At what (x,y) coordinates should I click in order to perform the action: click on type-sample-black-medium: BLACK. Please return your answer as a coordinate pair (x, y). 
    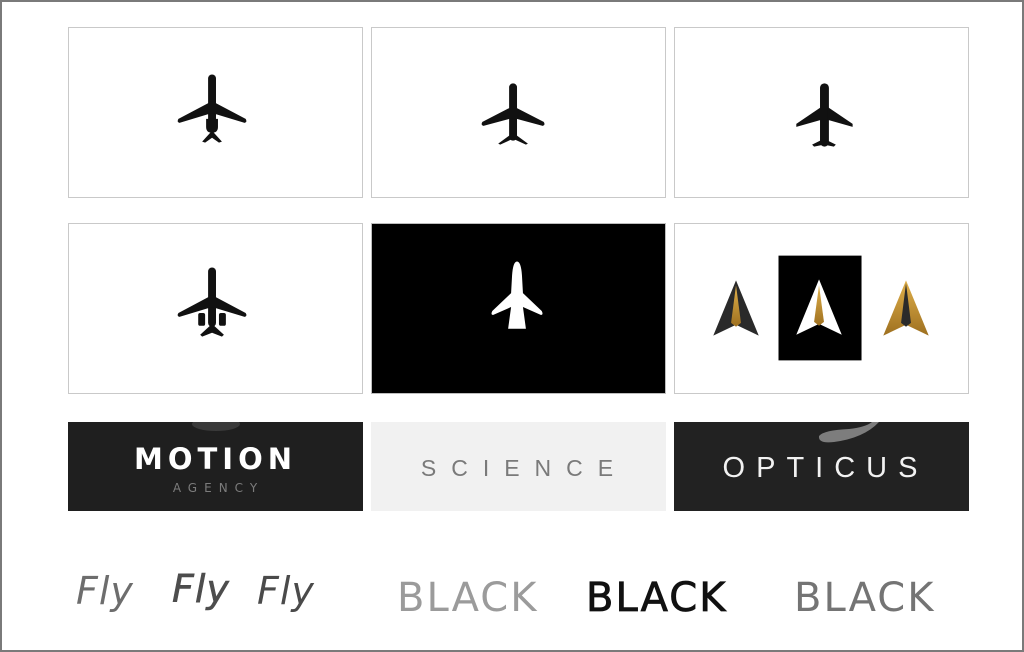
    Looking at the image, I should click on (657, 598).